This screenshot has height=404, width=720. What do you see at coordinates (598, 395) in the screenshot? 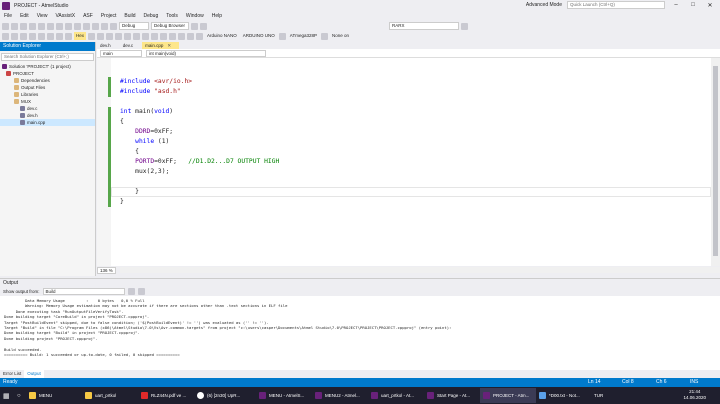
I see `language-indicator: TUR` at bounding box center [598, 395].